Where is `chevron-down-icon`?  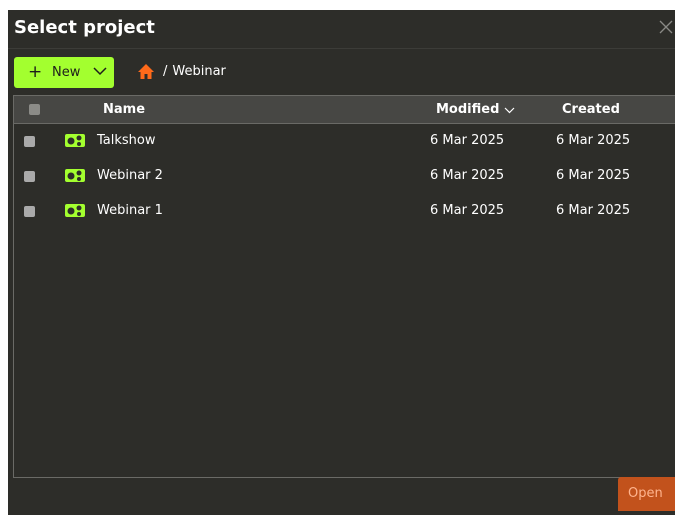
chevron-down-icon is located at coordinates (100, 71).